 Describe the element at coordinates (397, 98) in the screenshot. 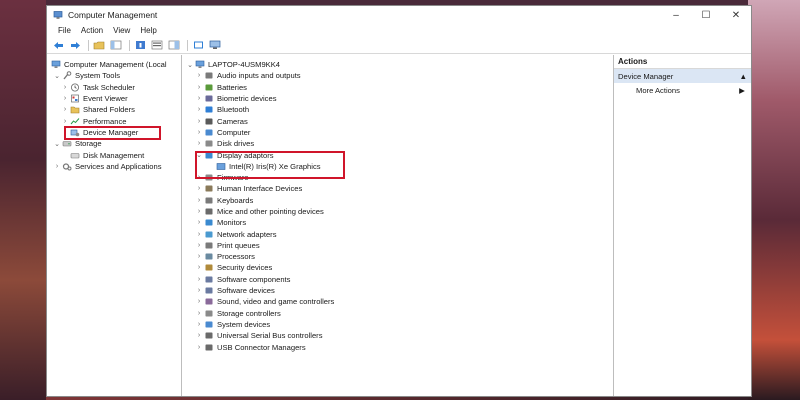

I see `device-category-row: › Biometric devices` at that location.